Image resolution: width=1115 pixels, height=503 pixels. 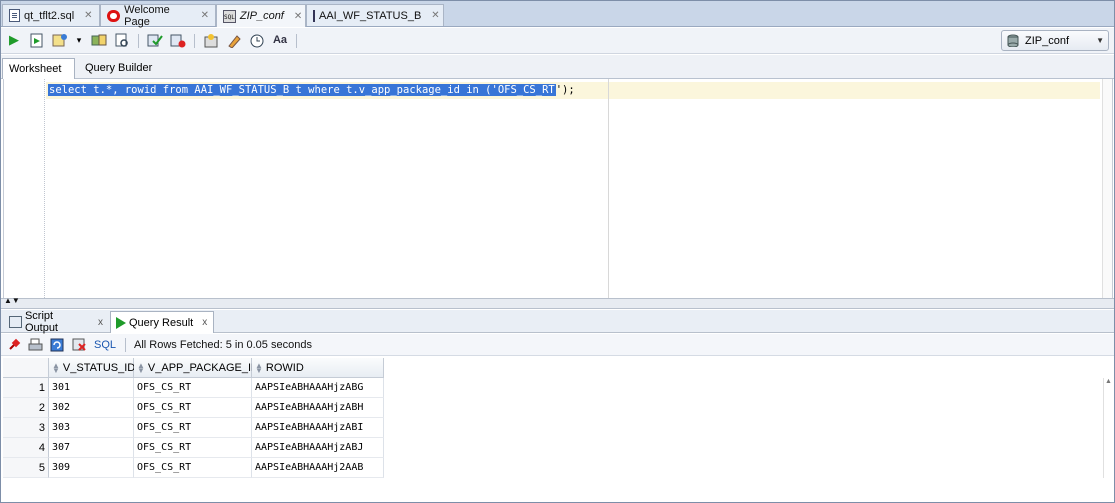 What do you see at coordinates (91, 448) in the screenshot?
I see `cell-v-status-id: 307` at bounding box center [91, 448].